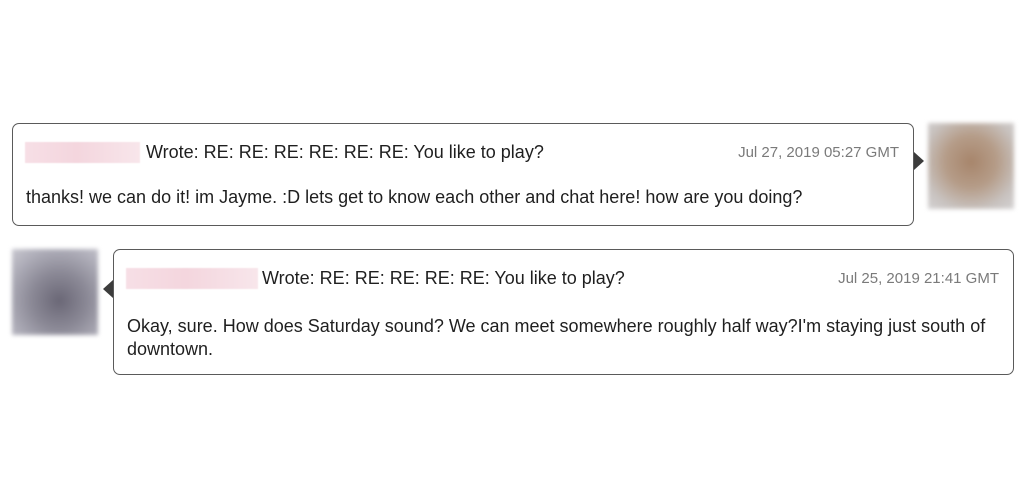 The height and width of the screenshot is (500, 1024). Describe the element at coordinates (918, 278) in the screenshot. I see `message-timestamp: Jul 25, 2019 21:41 GMT` at that location.